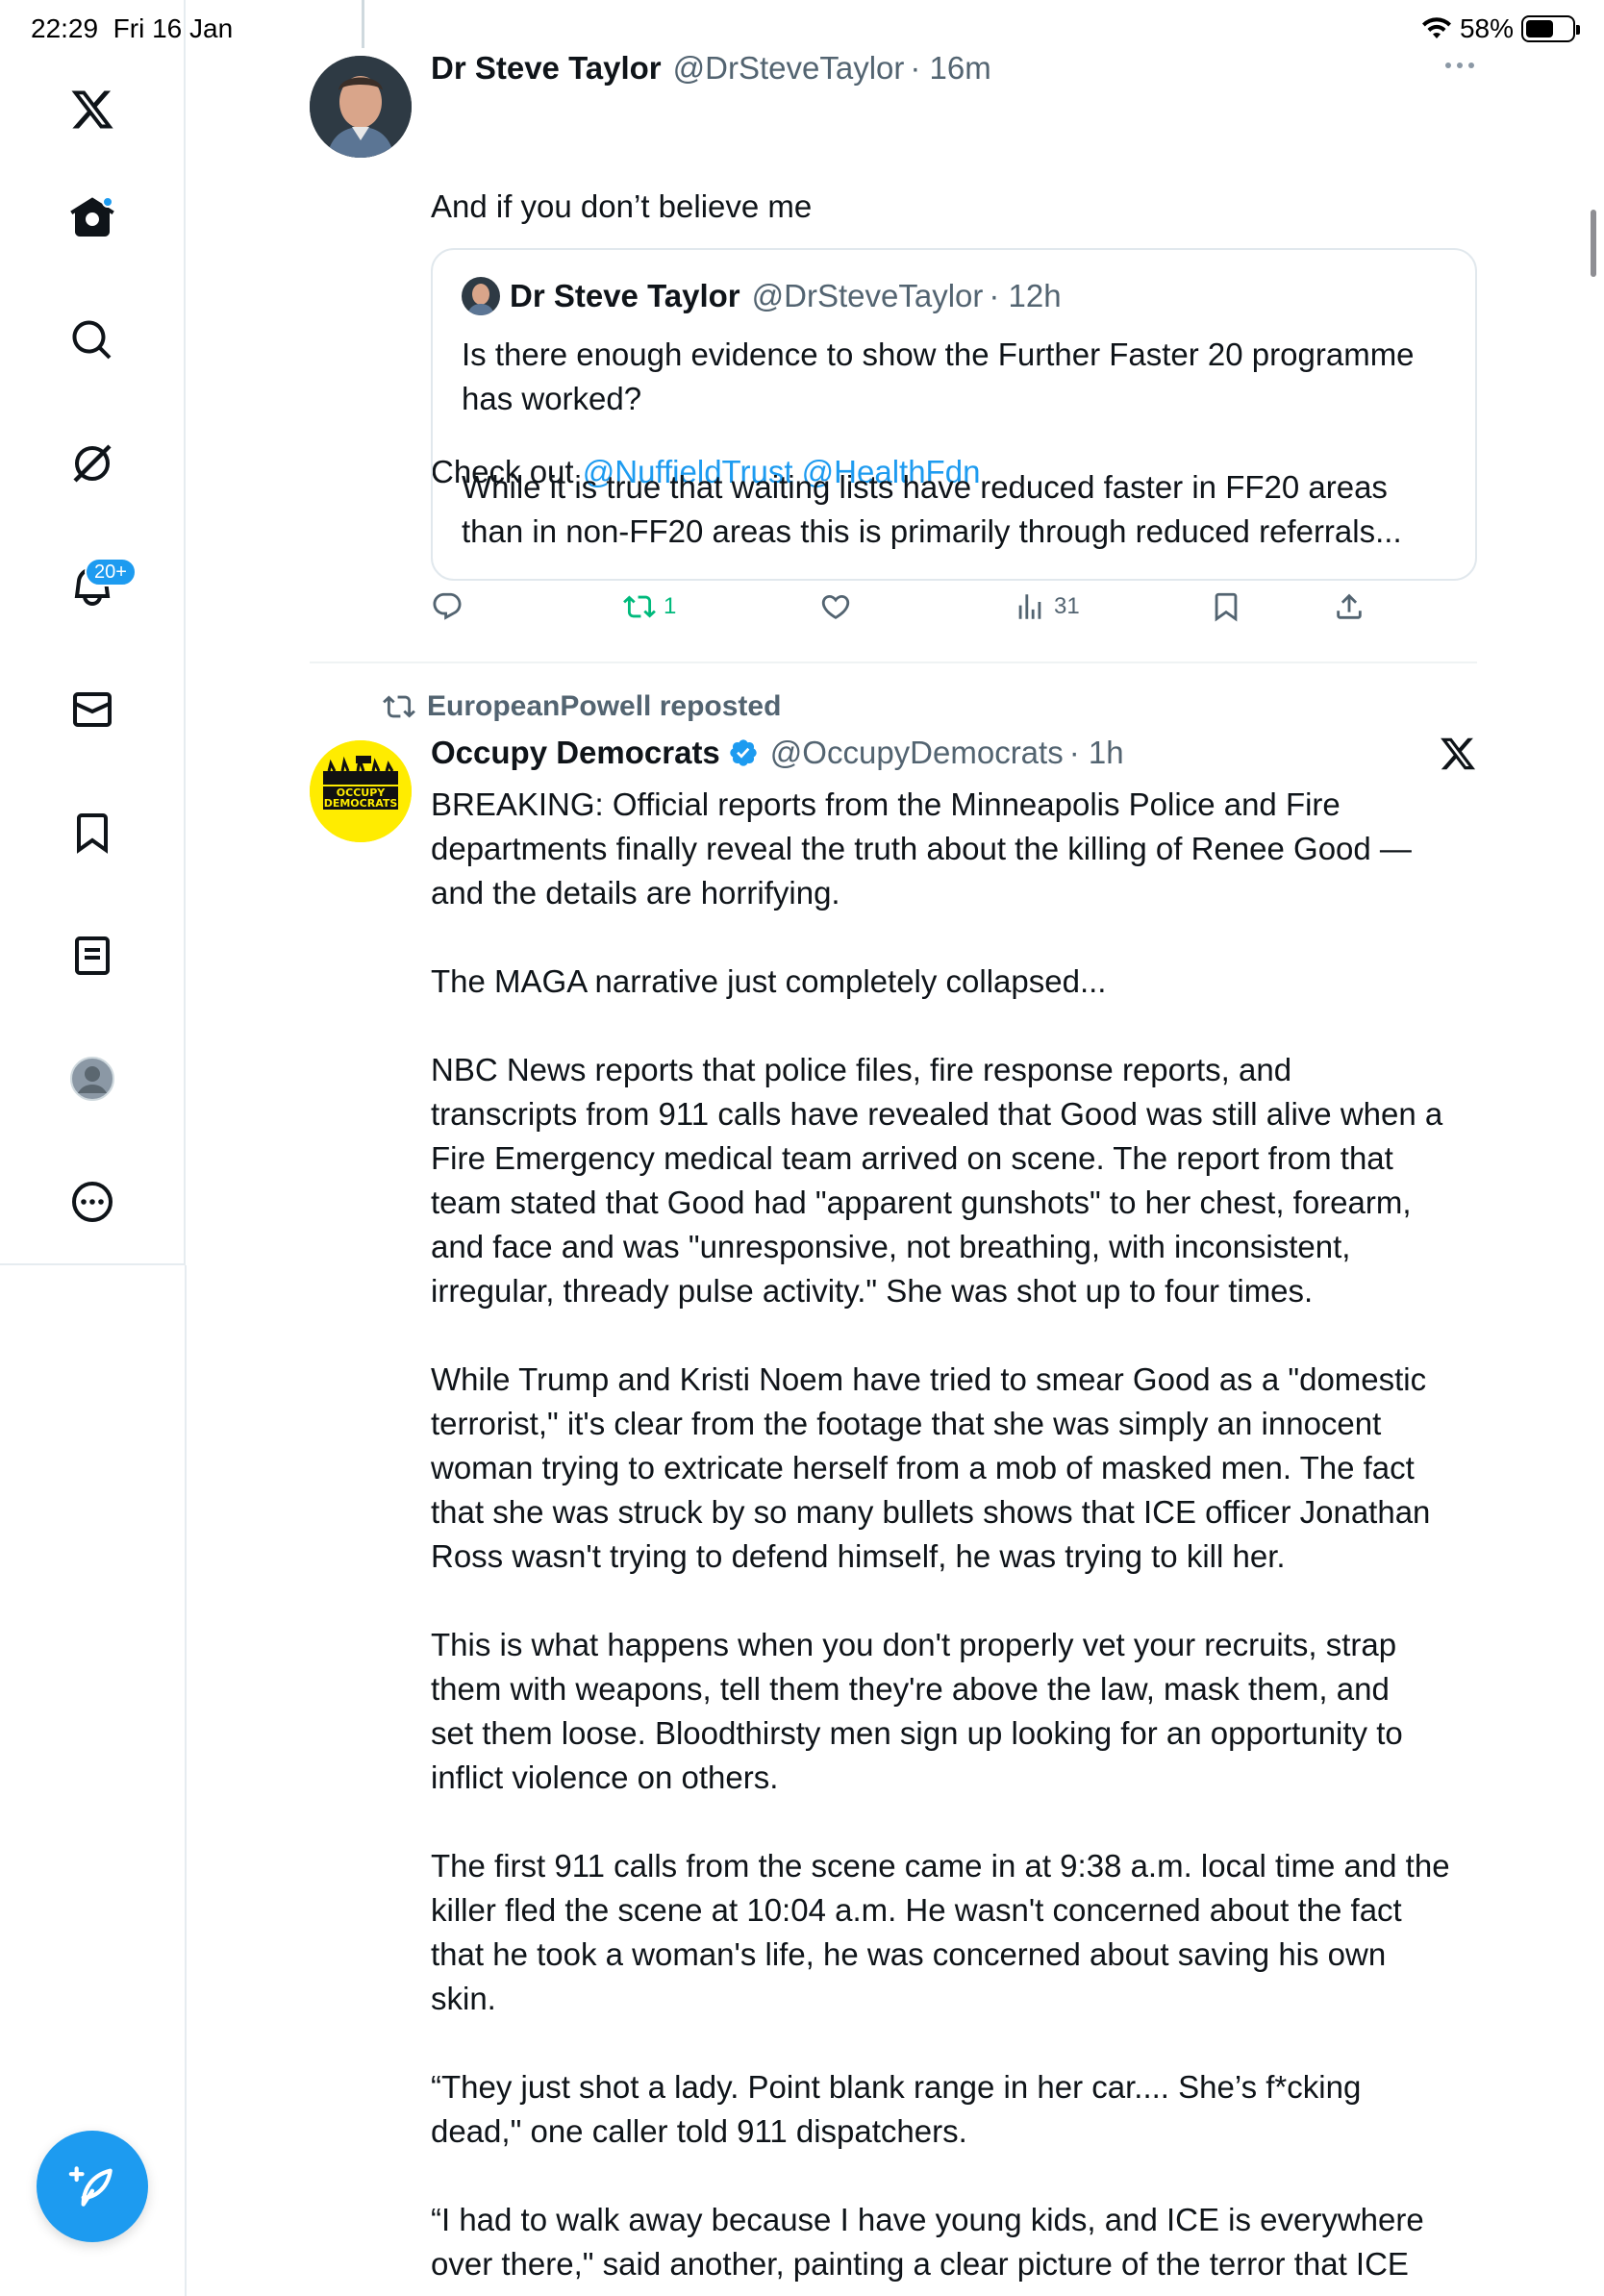 The height and width of the screenshot is (2296, 1604). What do you see at coordinates (789, 68) in the screenshot?
I see `author-handle: @DrSteveTaylor` at bounding box center [789, 68].